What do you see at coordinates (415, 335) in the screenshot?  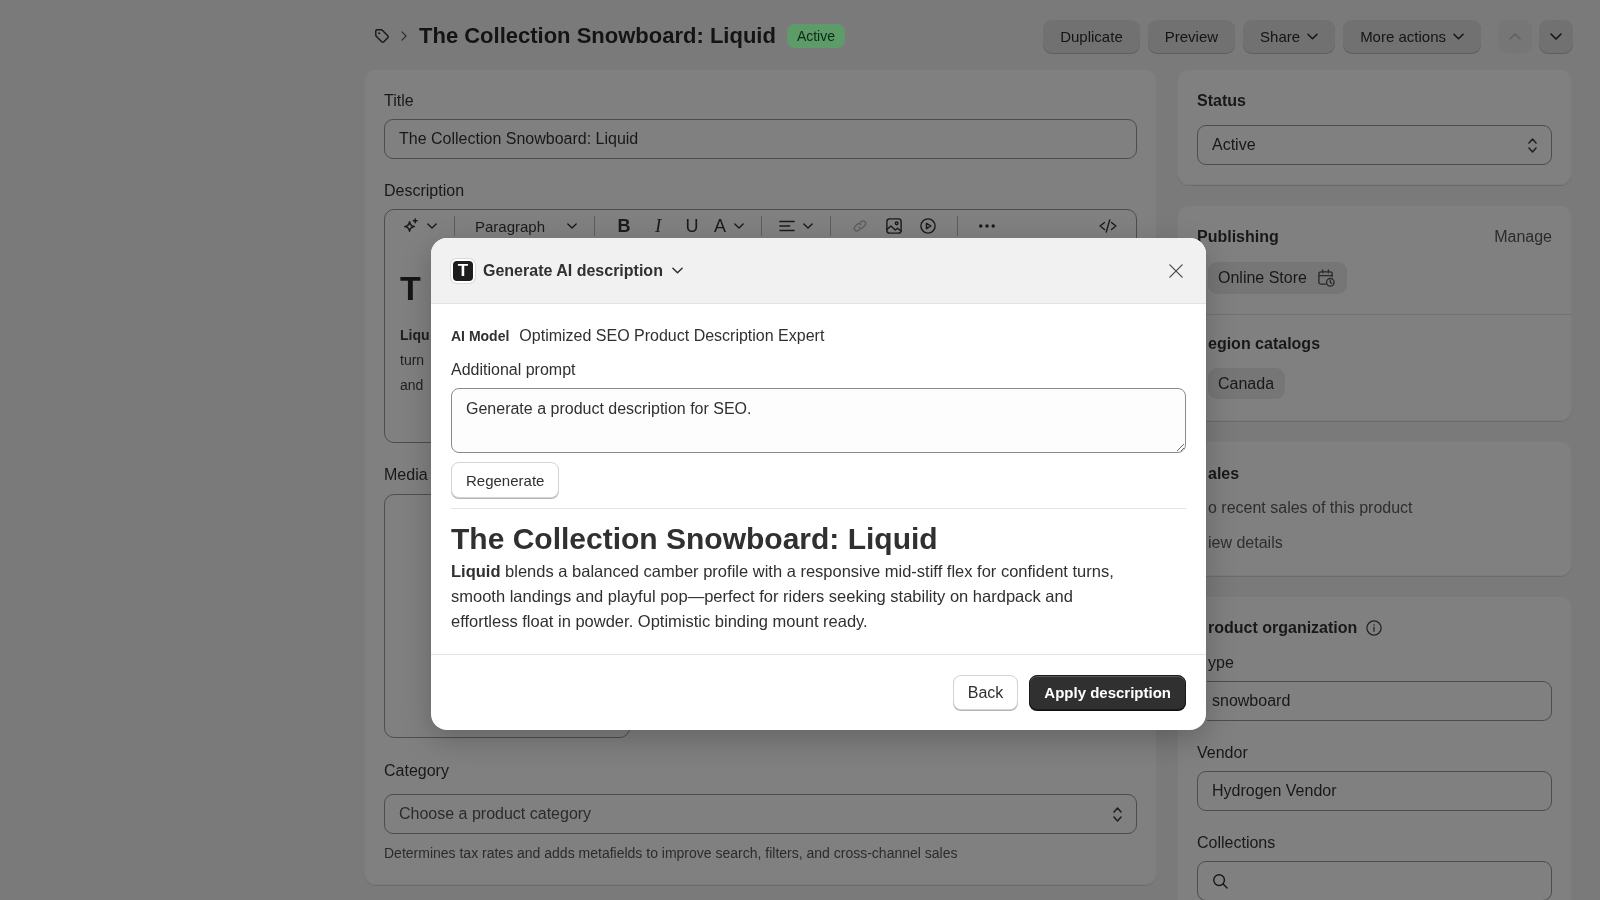 I see `editor-text: Liqu` at bounding box center [415, 335].